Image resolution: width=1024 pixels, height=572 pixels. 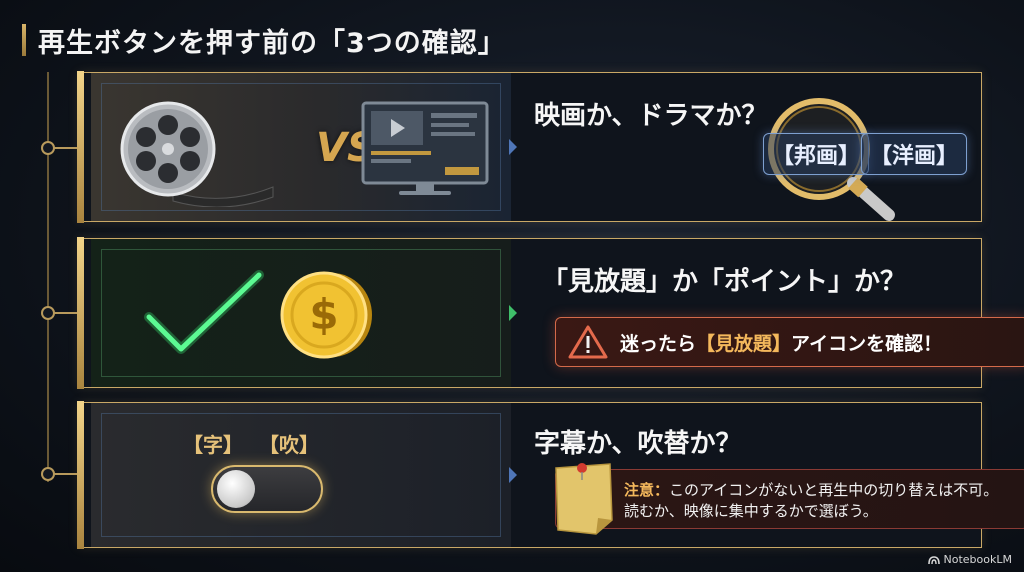 I want to click on dollar-coin-icon: $, so click(x=326, y=315).